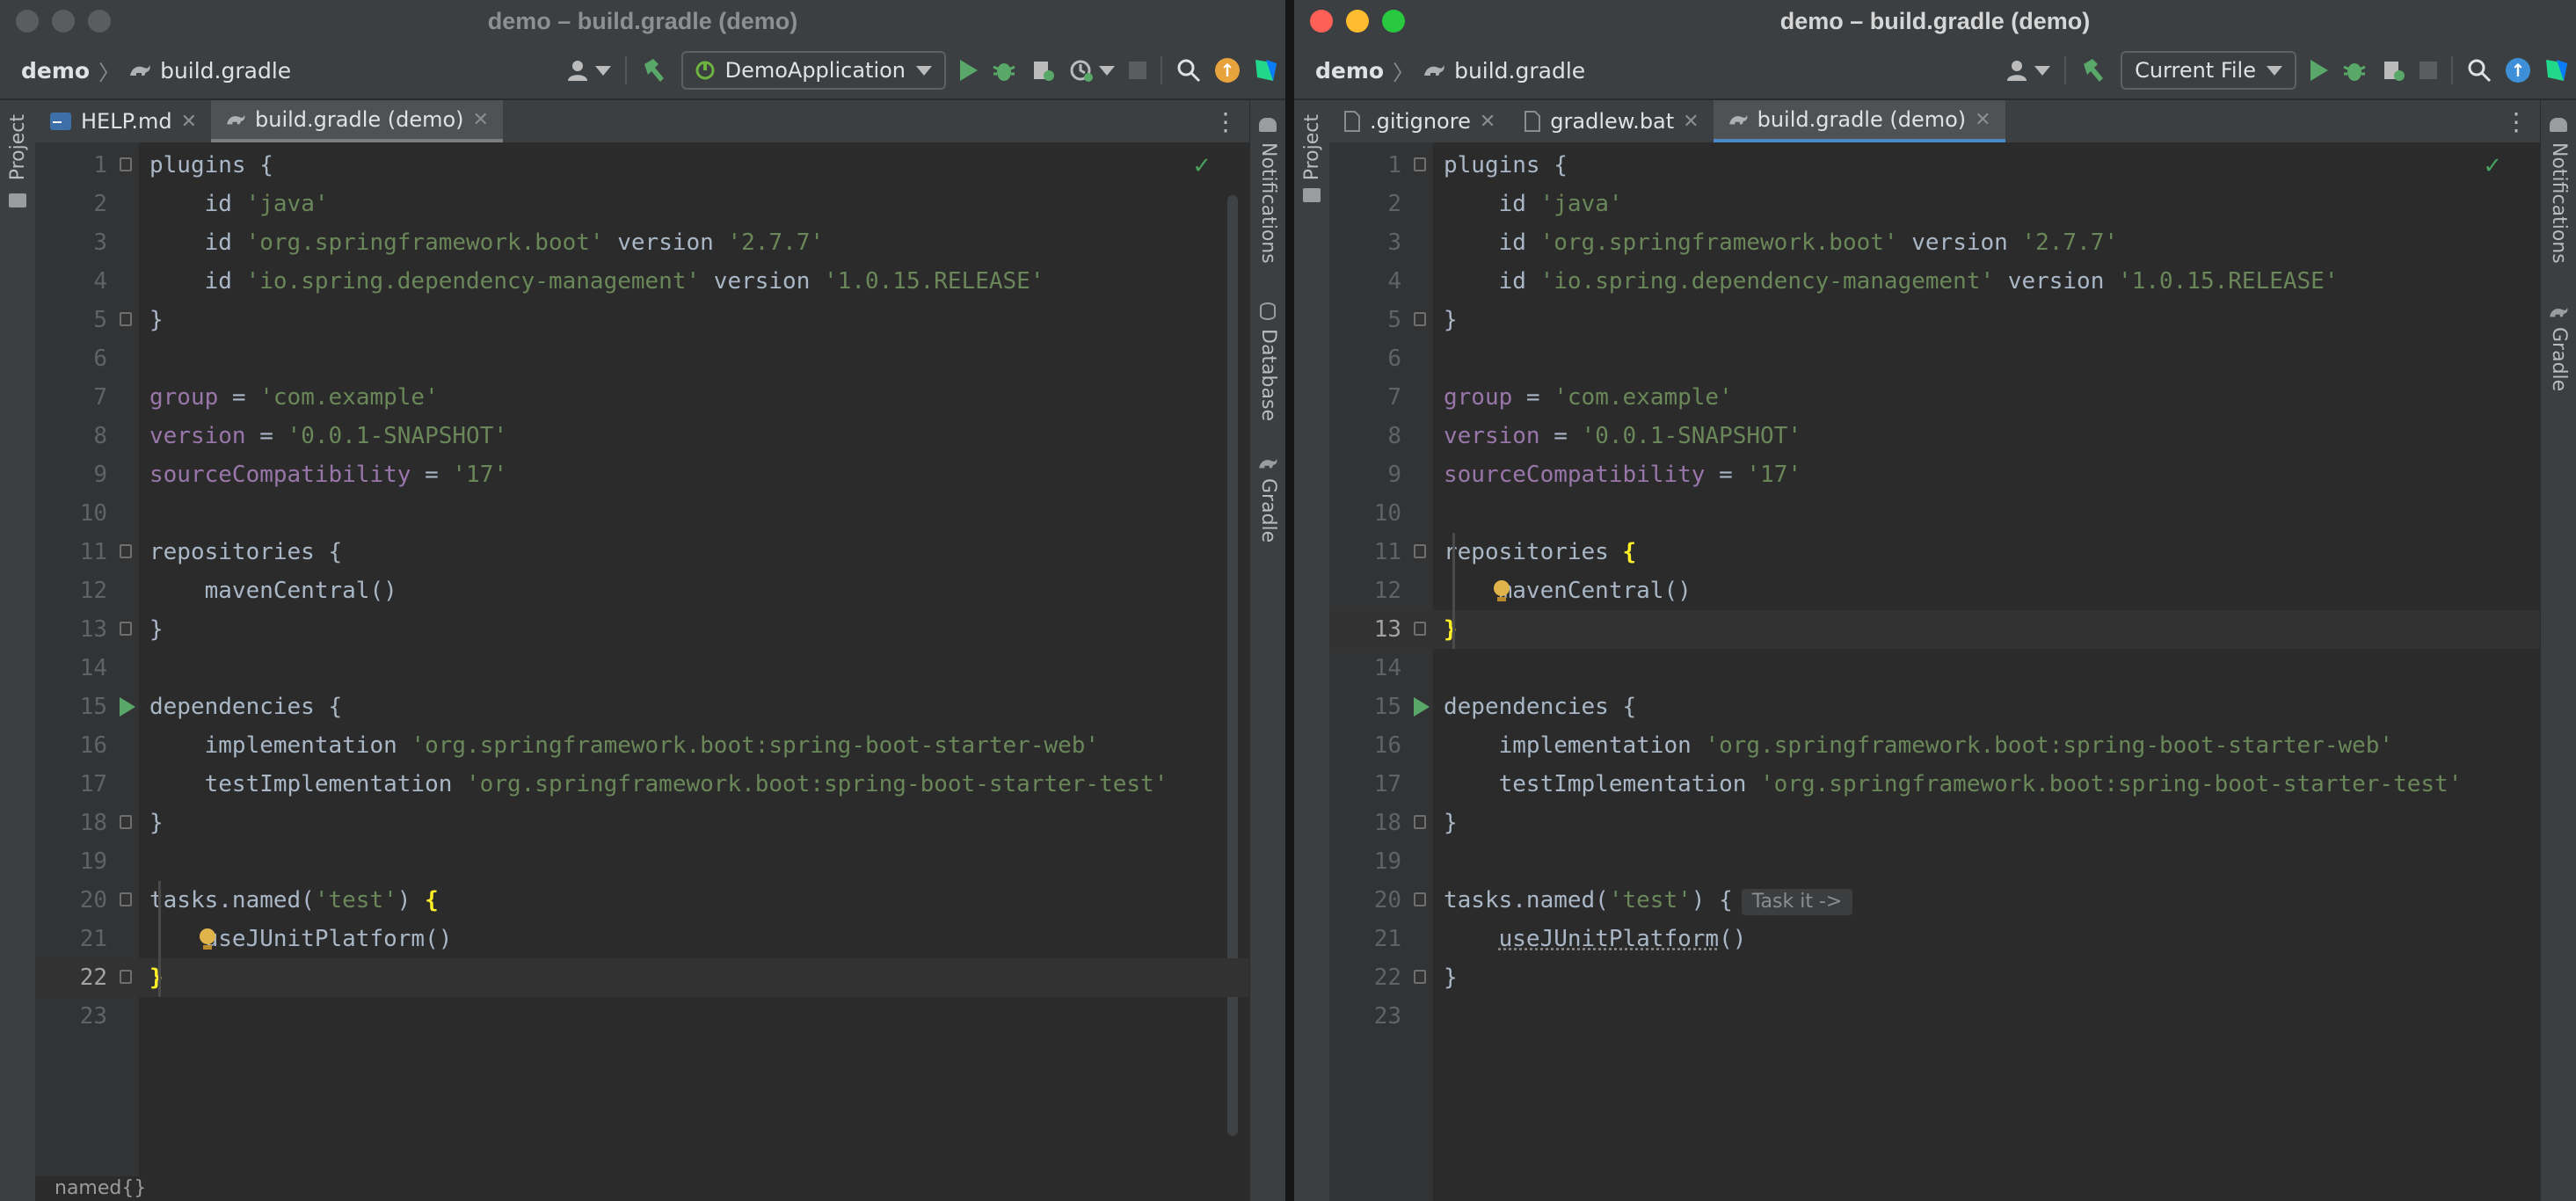  Describe the element at coordinates (642, 939) in the screenshot. I see `code-line: 21 useJUnitPlatform()` at that location.